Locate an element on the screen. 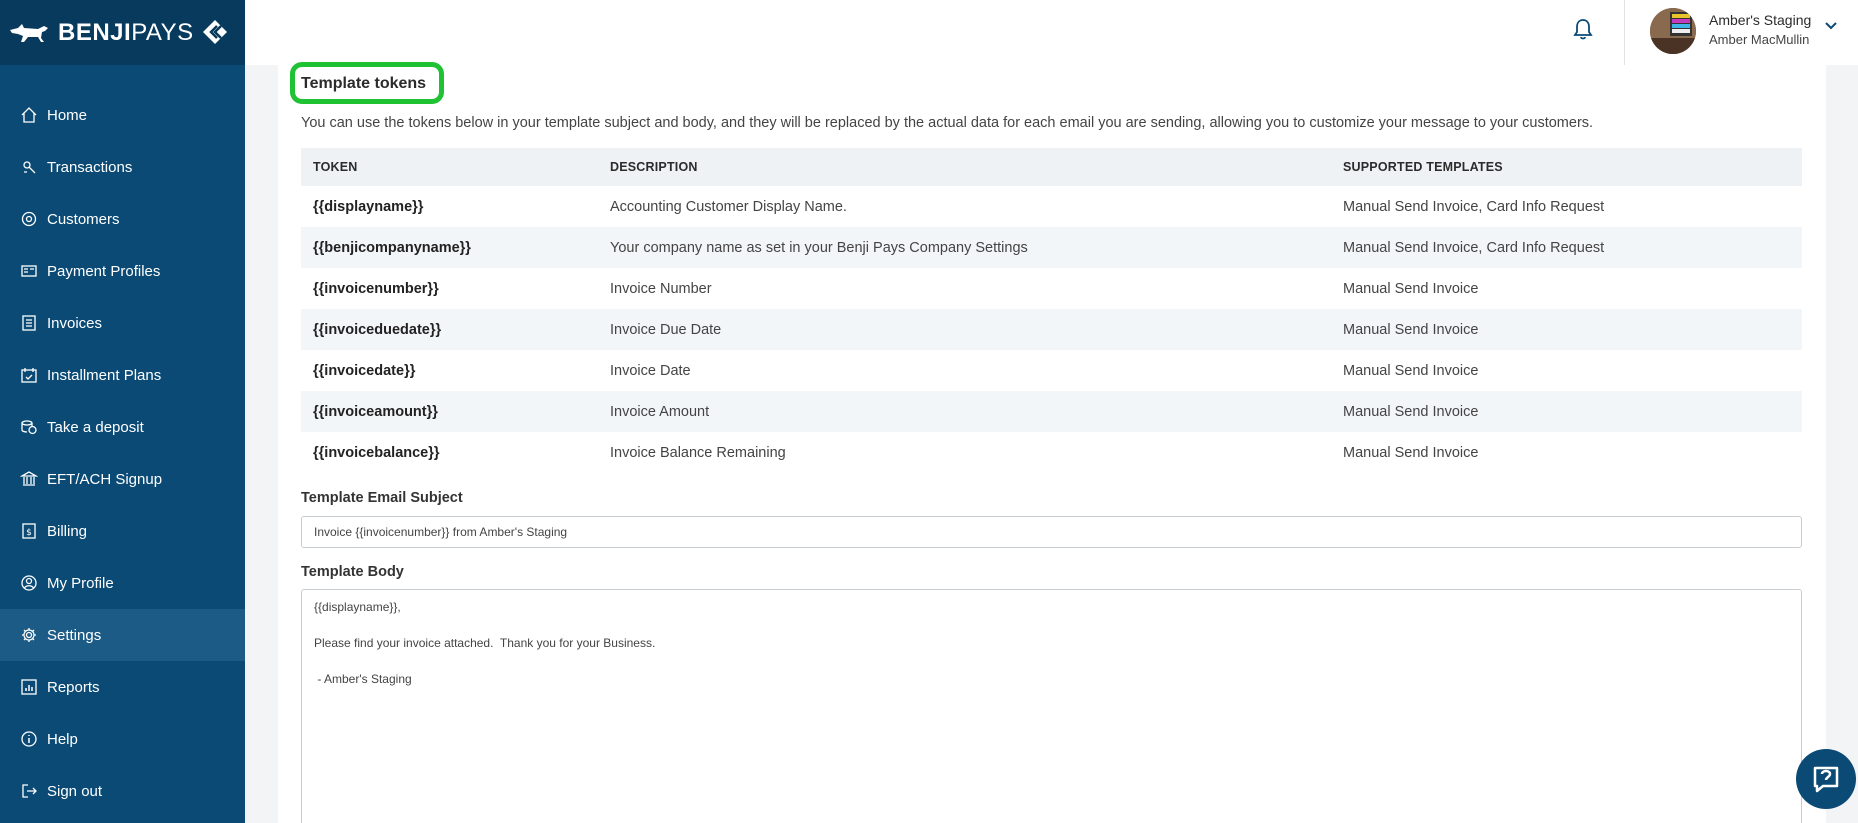 This screenshot has width=1858, height=823. sidebar-item-label: EFT/ACH Signup is located at coordinates (105, 479).